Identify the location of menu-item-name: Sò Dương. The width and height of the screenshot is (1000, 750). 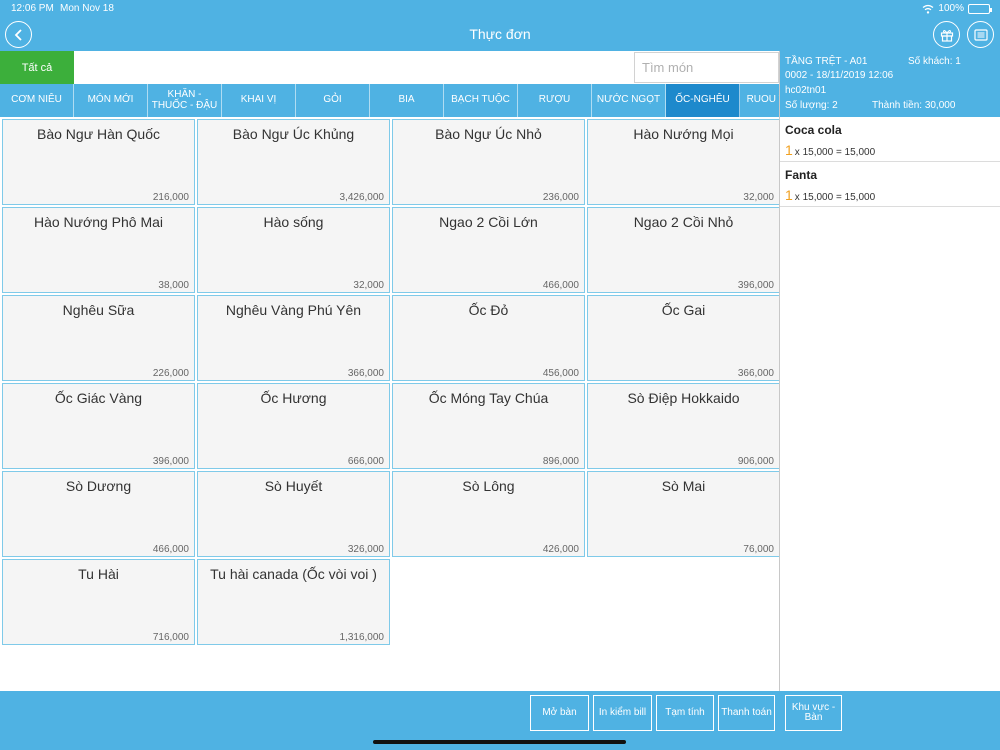
(98, 486).